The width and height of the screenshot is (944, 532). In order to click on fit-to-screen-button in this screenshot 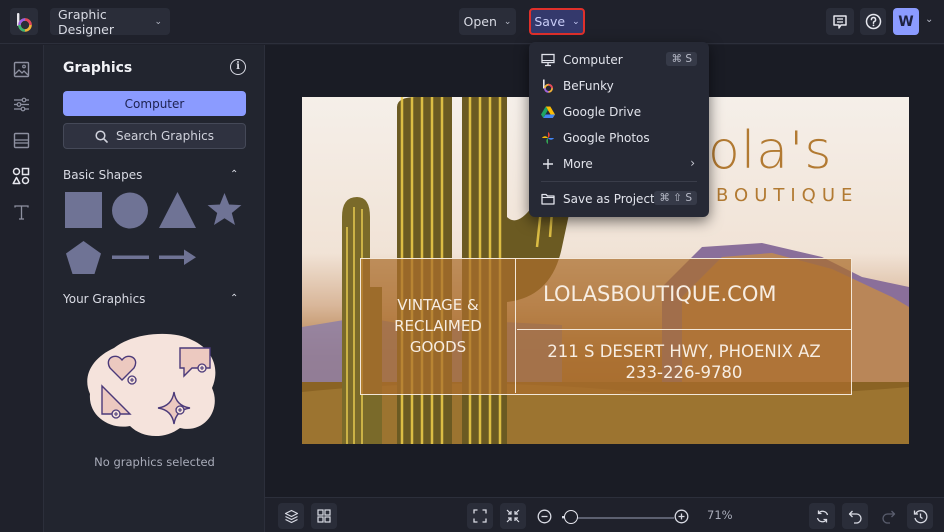, I will do `click(480, 516)`.